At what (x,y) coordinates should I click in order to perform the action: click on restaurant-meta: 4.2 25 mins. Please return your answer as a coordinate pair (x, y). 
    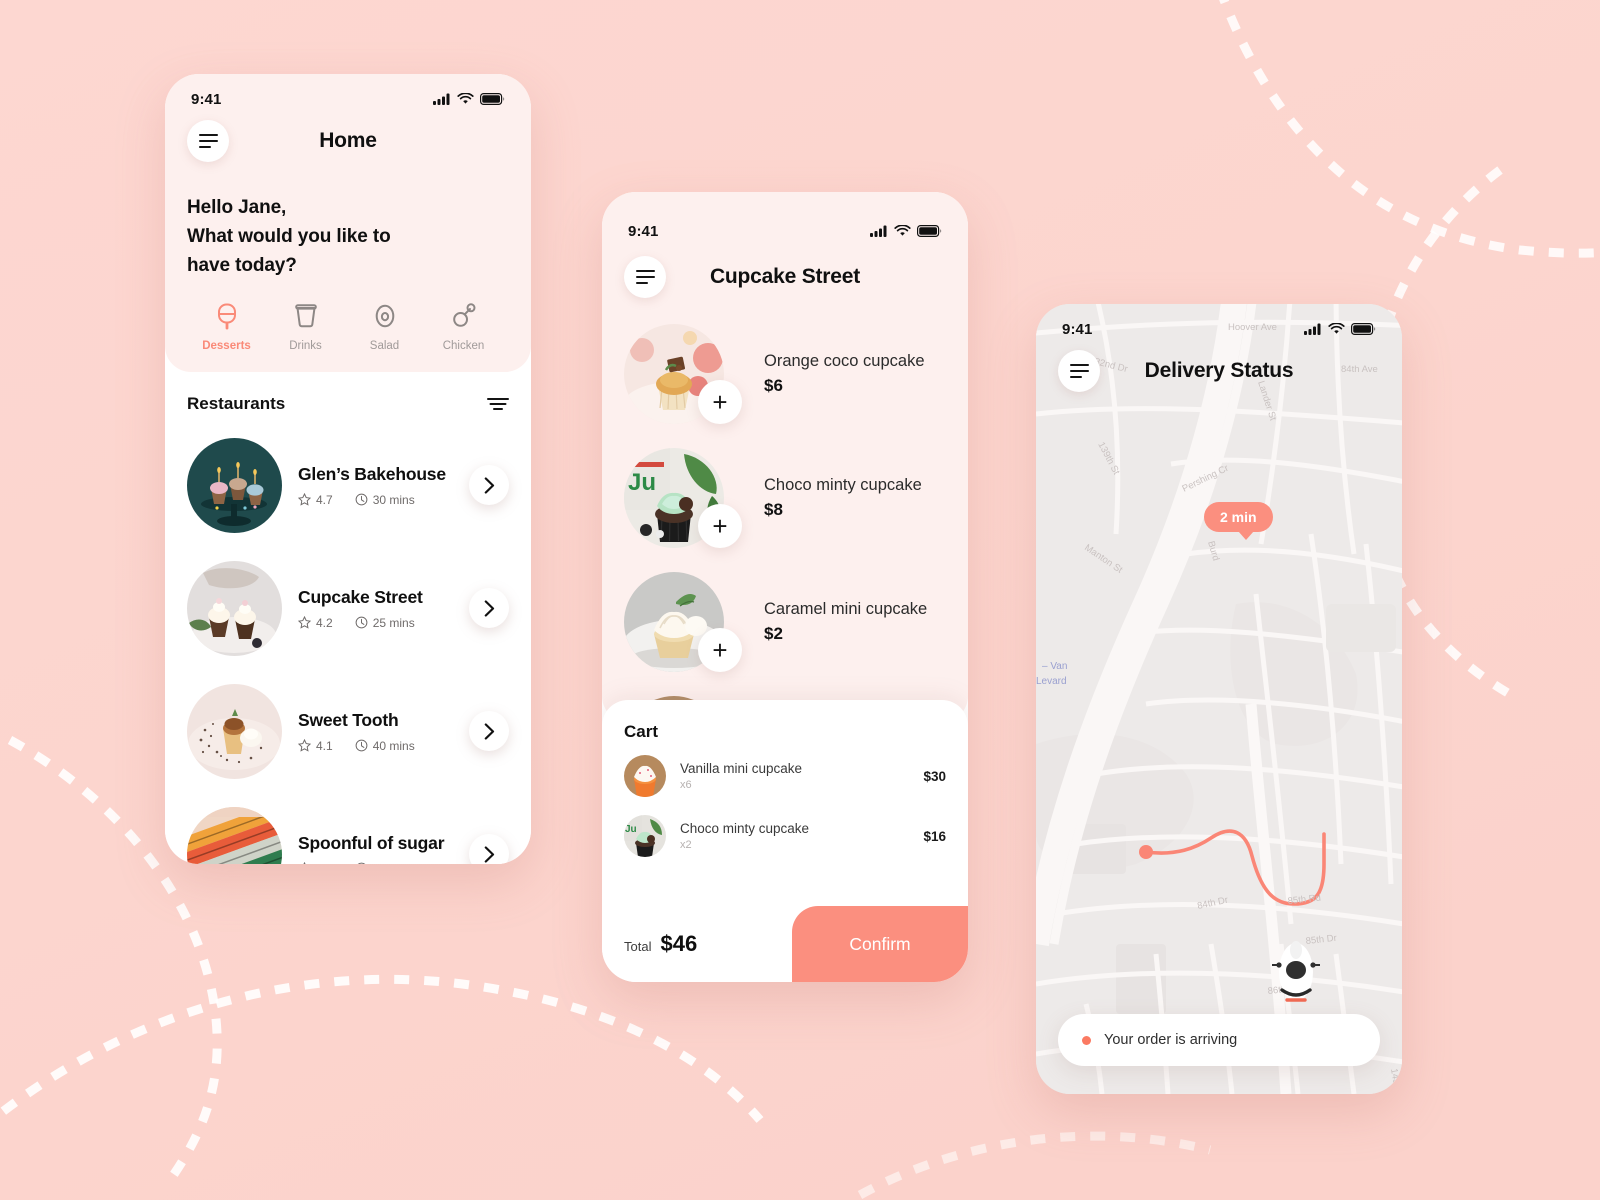
    Looking at the image, I should click on (375, 623).